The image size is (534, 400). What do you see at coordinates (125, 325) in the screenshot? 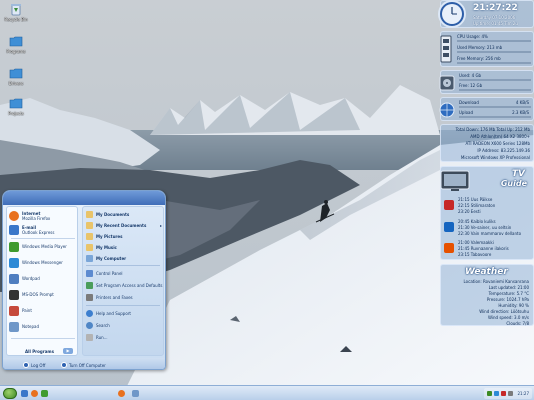
I see `start-menu-search: Search` at bounding box center [125, 325].